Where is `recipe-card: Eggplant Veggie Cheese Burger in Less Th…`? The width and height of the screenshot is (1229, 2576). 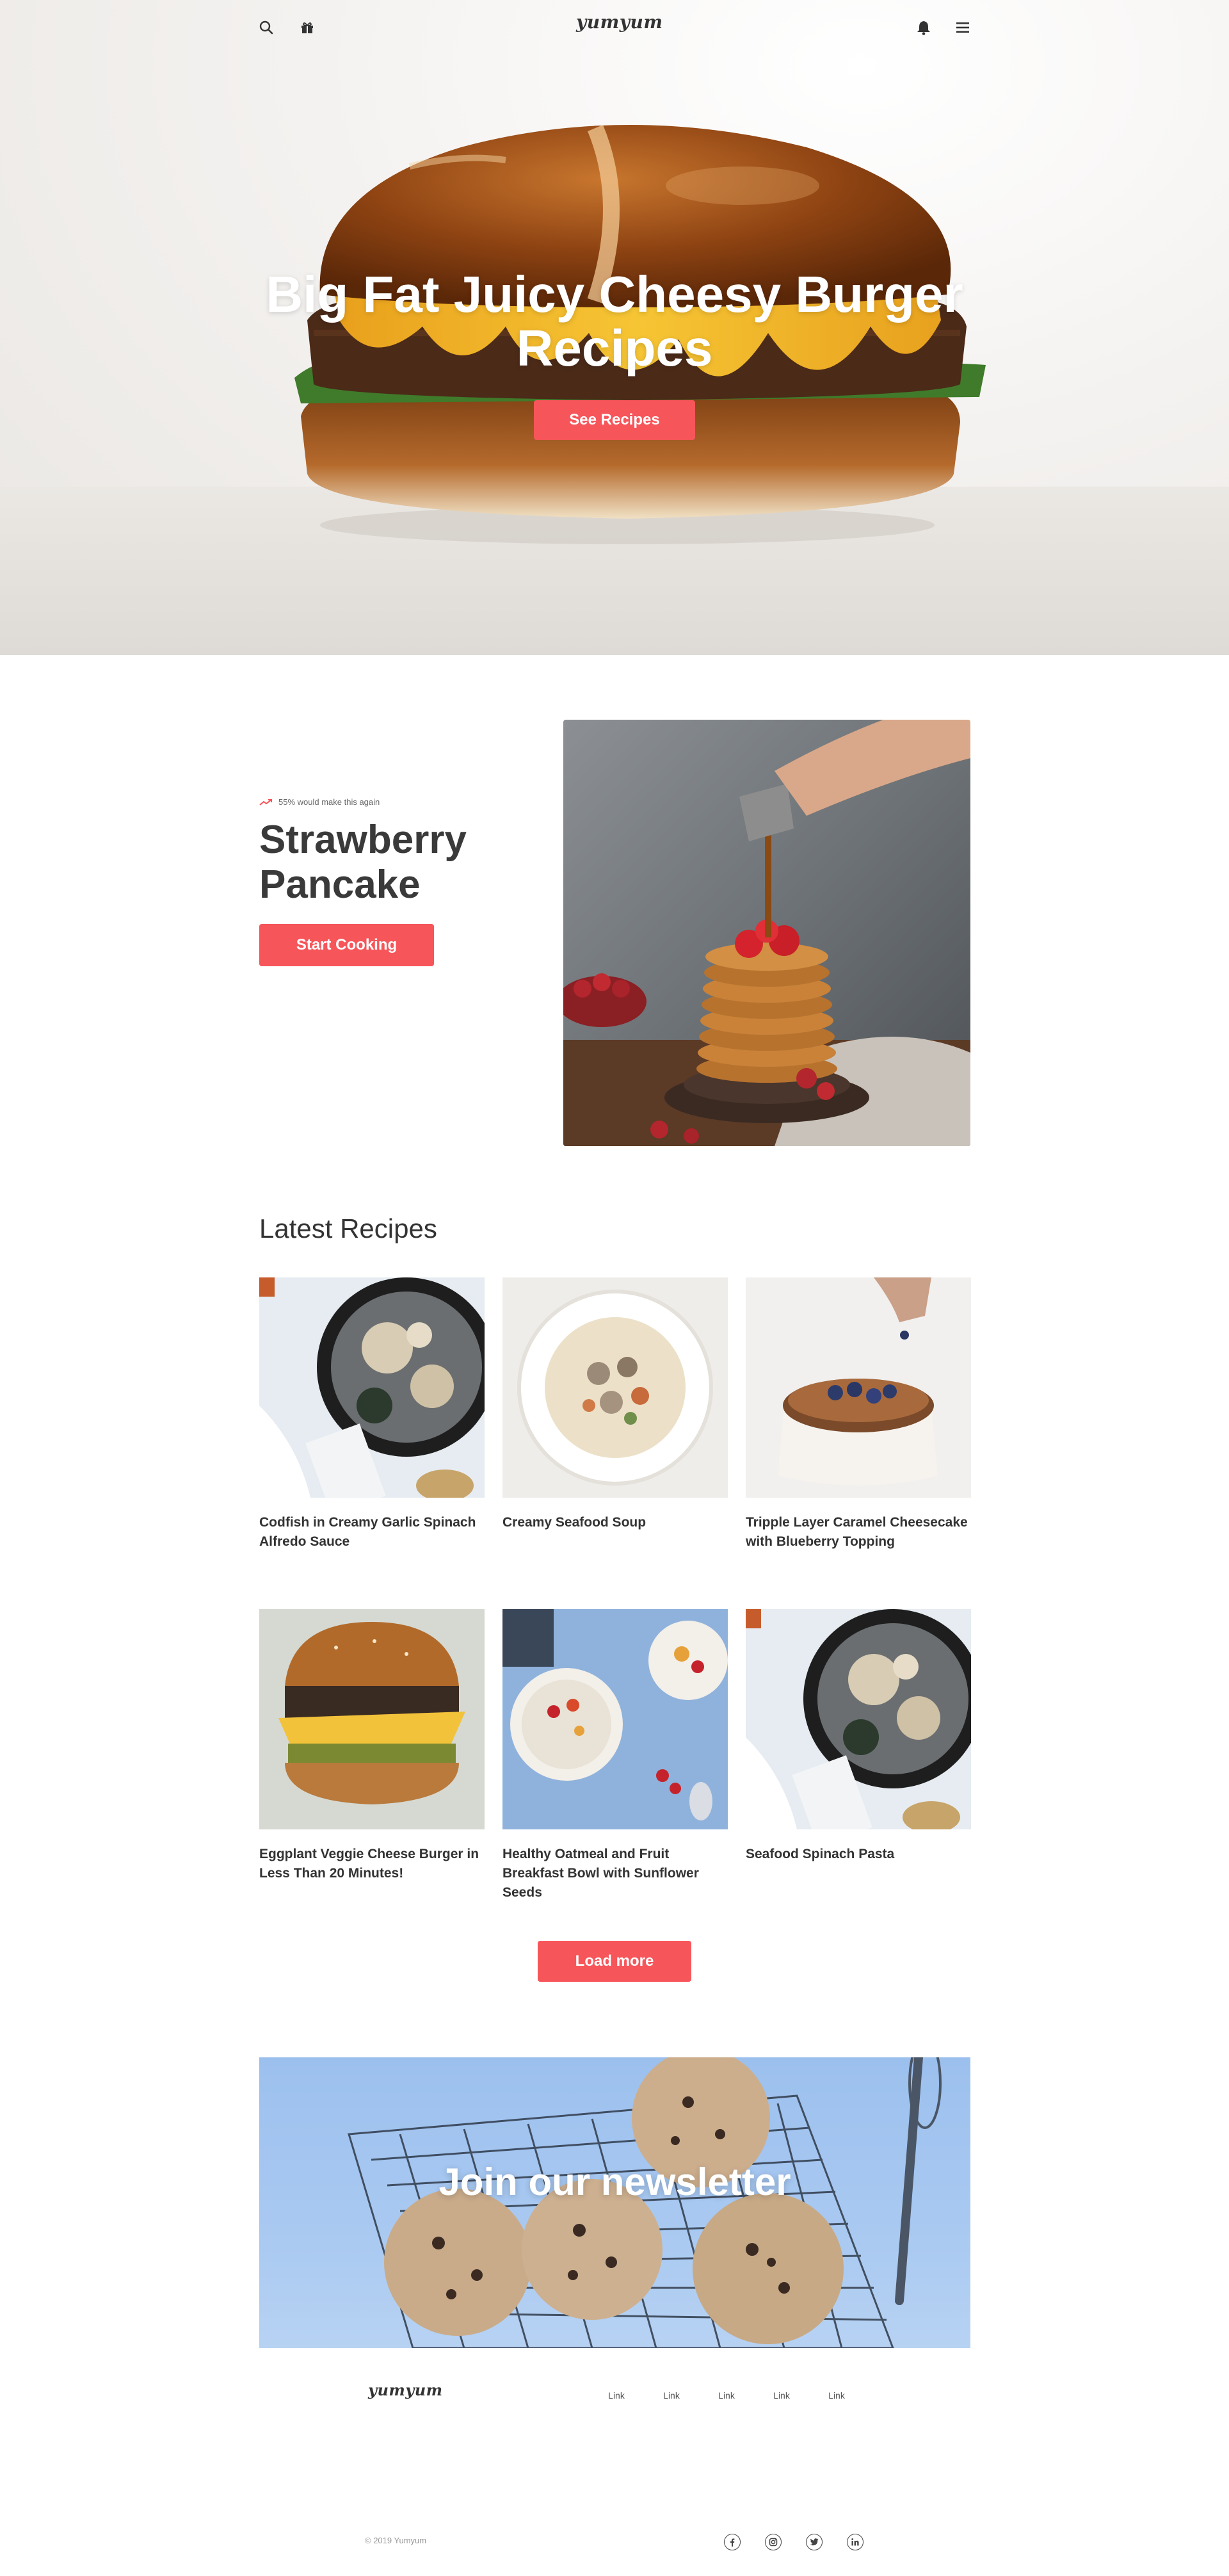
recipe-card: Eggplant Veggie Cheese Burger in Less Th… is located at coordinates (372, 1746).